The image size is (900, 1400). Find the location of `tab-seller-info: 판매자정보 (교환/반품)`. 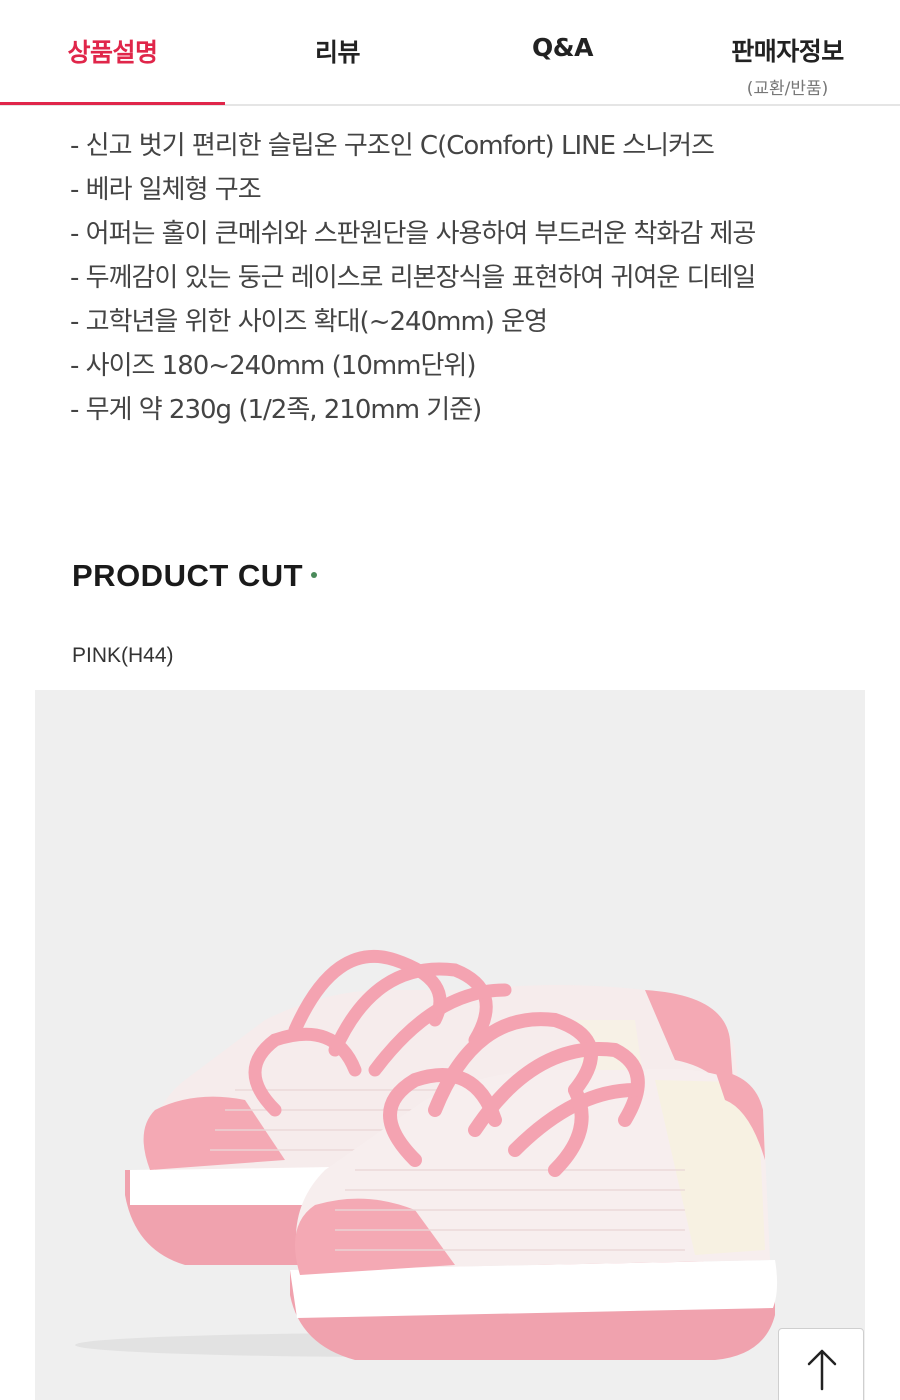

tab-seller-info: 판매자정보 (교환/반품) is located at coordinates (787, 53).